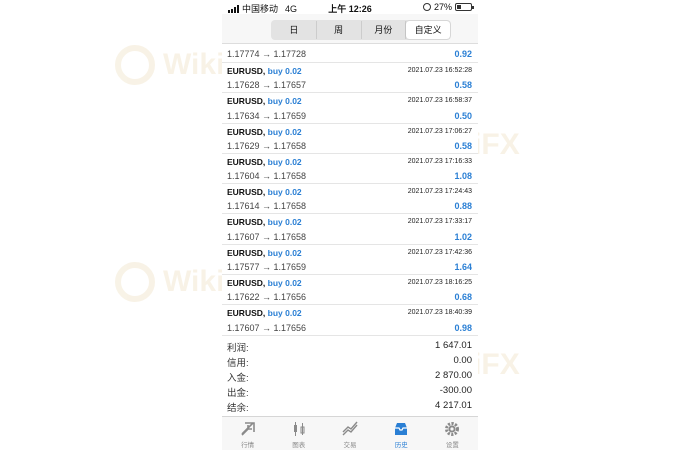 This screenshot has width=700, height=450. I want to click on summary-label: 结余:, so click(238, 408).